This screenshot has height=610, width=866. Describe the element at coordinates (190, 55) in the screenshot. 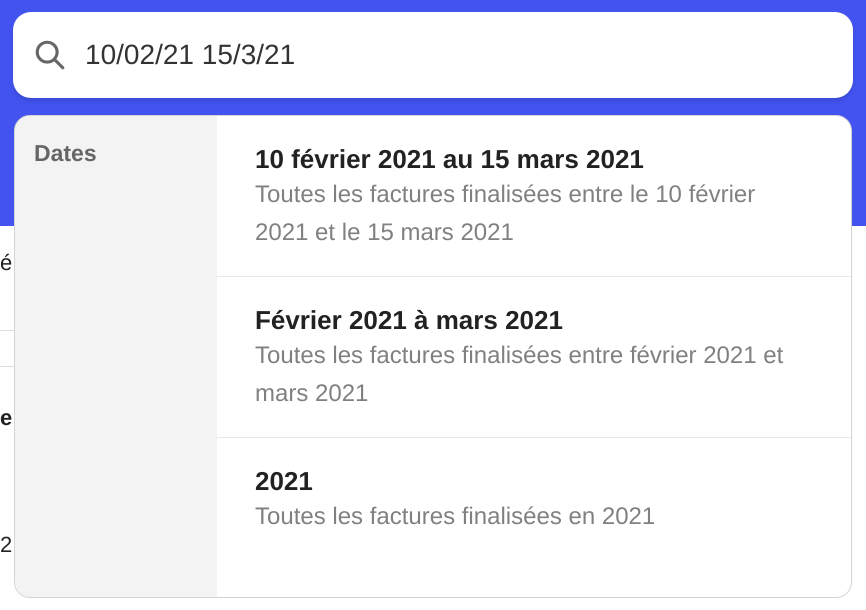

I see `search-value: 10/02/21 15/3/21` at that location.